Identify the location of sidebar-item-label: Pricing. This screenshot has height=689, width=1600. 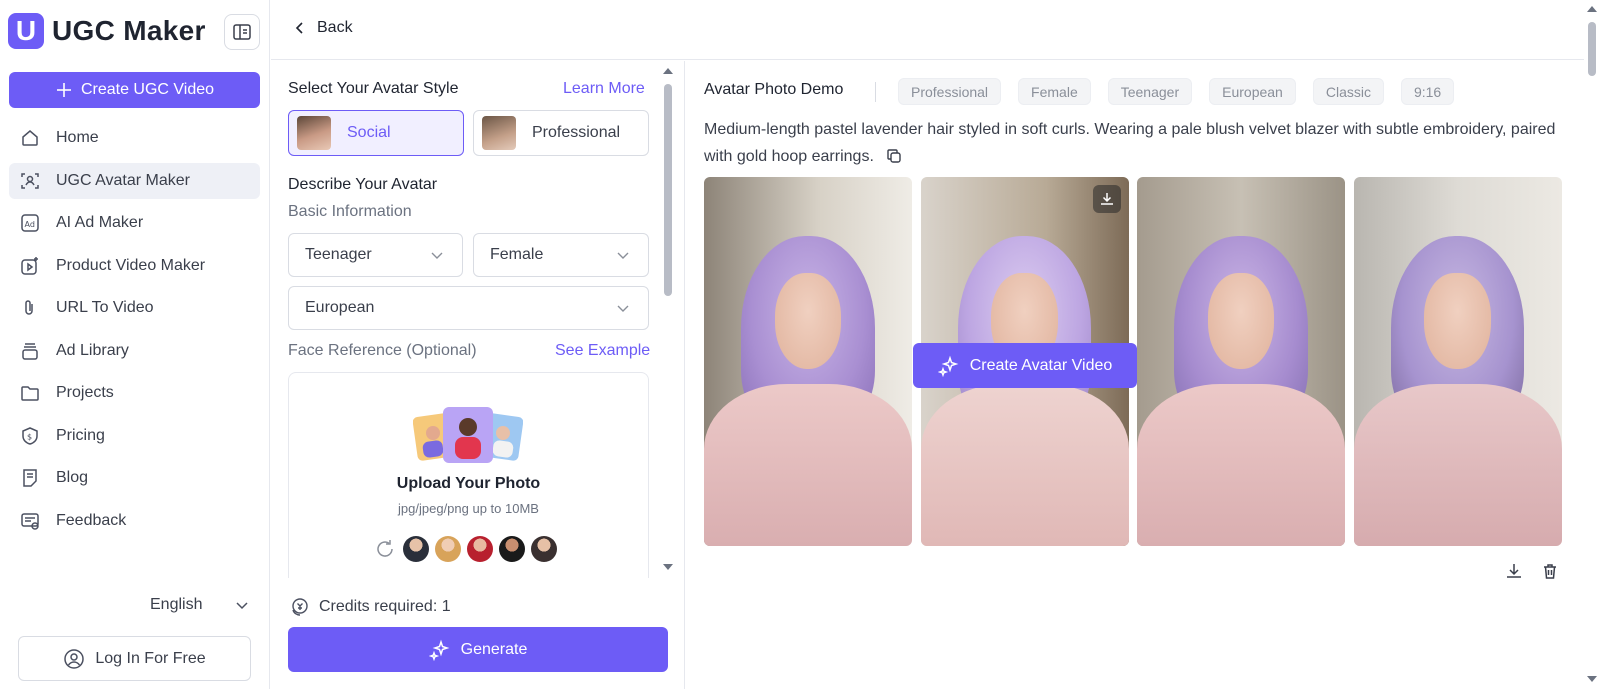
(80, 435).